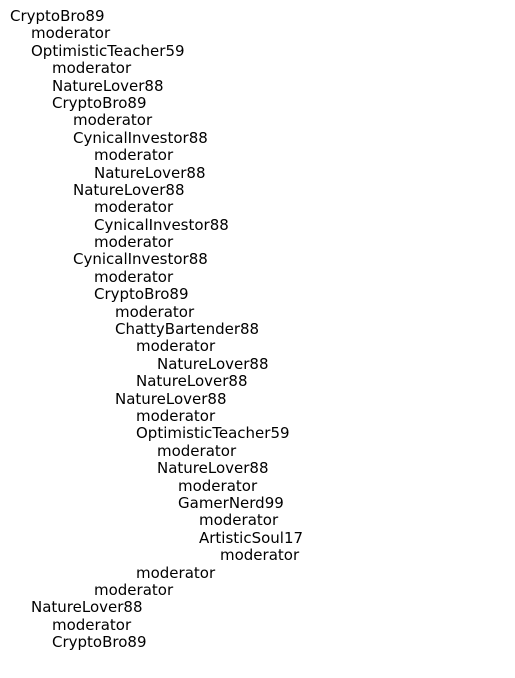 The width and height of the screenshot is (515, 678). Describe the element at coordinates (231, 502) in the screenshot. I see `tree-node: GamerNerd99` at that location.